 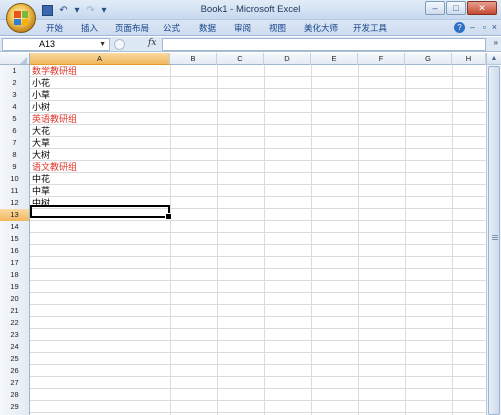 What do you see at coordinates (54, 167) in the screenshot?
I see `cell-a: 语文教研组` at bounding box center [54, 167].